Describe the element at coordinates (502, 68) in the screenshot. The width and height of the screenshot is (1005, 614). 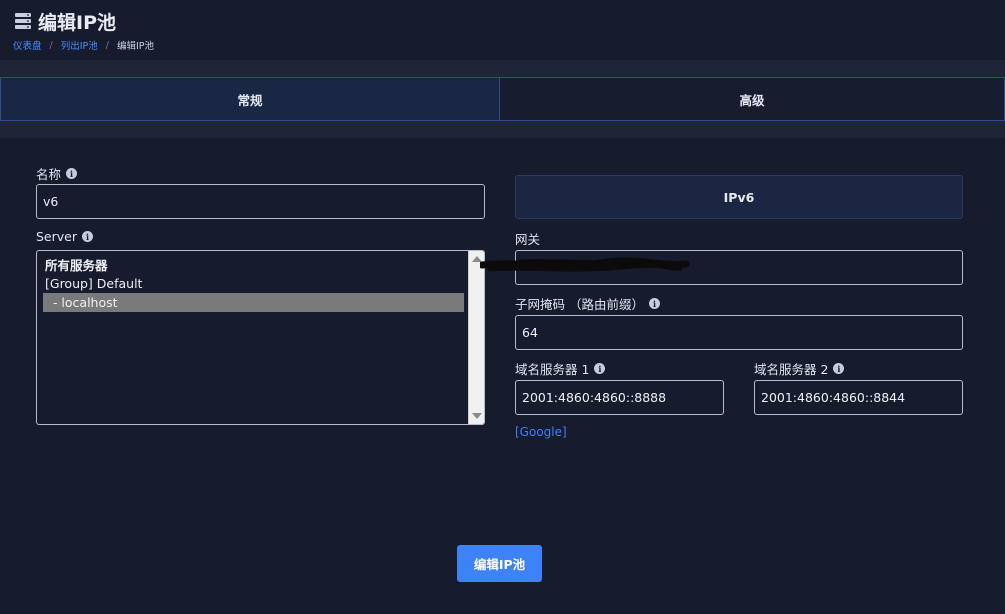
I see `tabs-top-band` at that location.